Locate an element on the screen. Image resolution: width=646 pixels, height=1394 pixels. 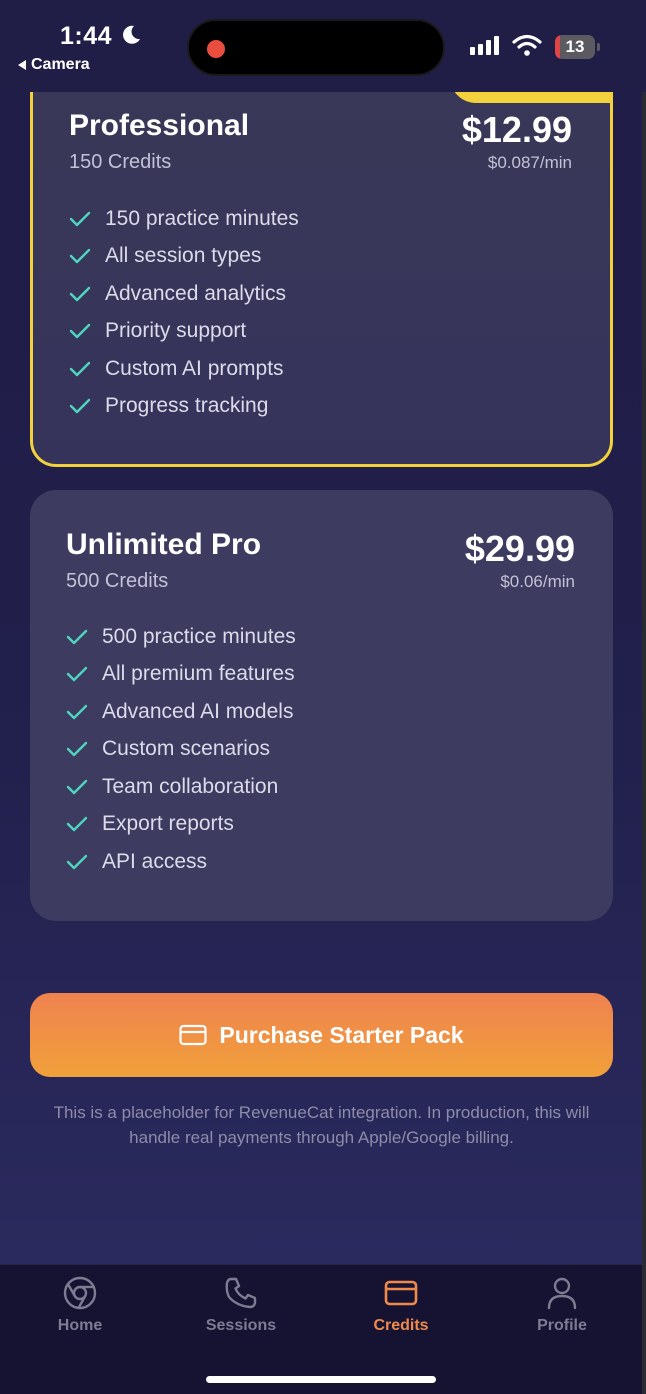
purchase-button: Purchase Starter Pack is located at coordinates (321, 1035).